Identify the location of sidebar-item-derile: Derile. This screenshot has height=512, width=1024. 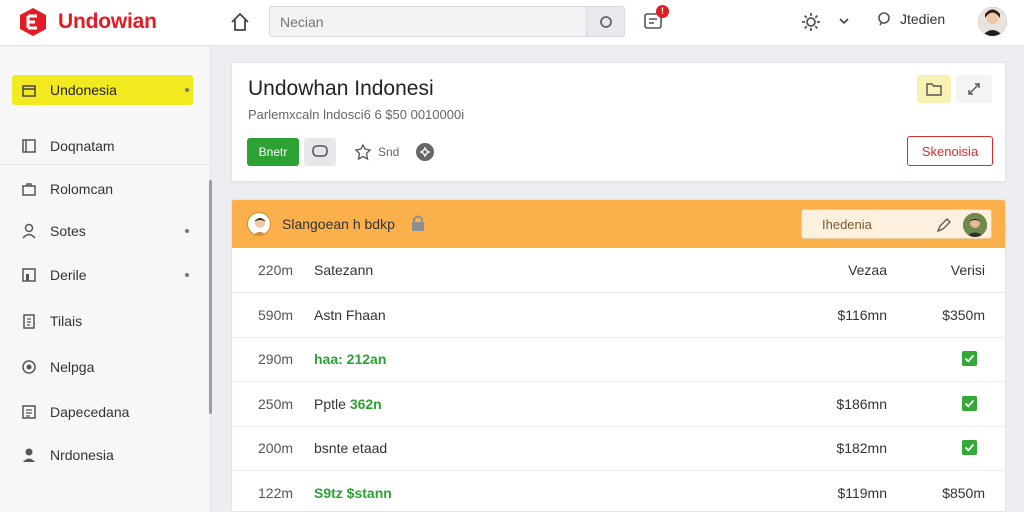
(102, 275).